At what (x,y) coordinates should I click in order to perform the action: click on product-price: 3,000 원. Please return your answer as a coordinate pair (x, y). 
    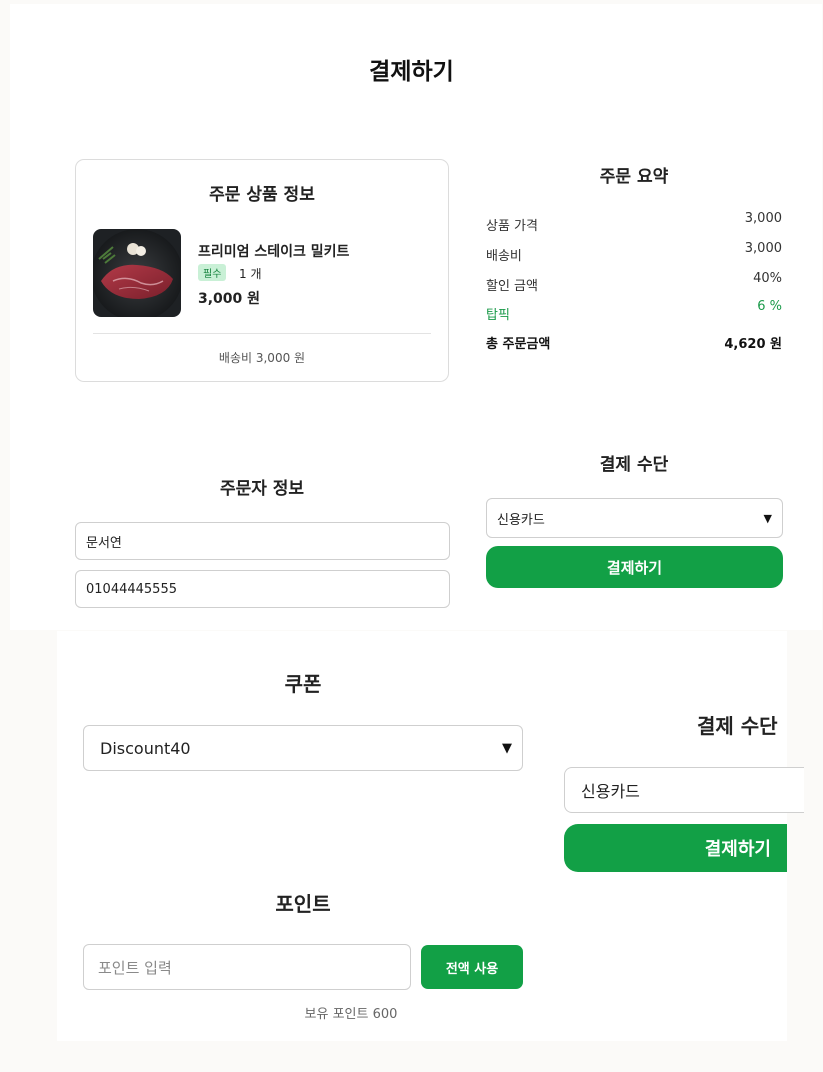
    Looking at the image, I should click on (229, 299).